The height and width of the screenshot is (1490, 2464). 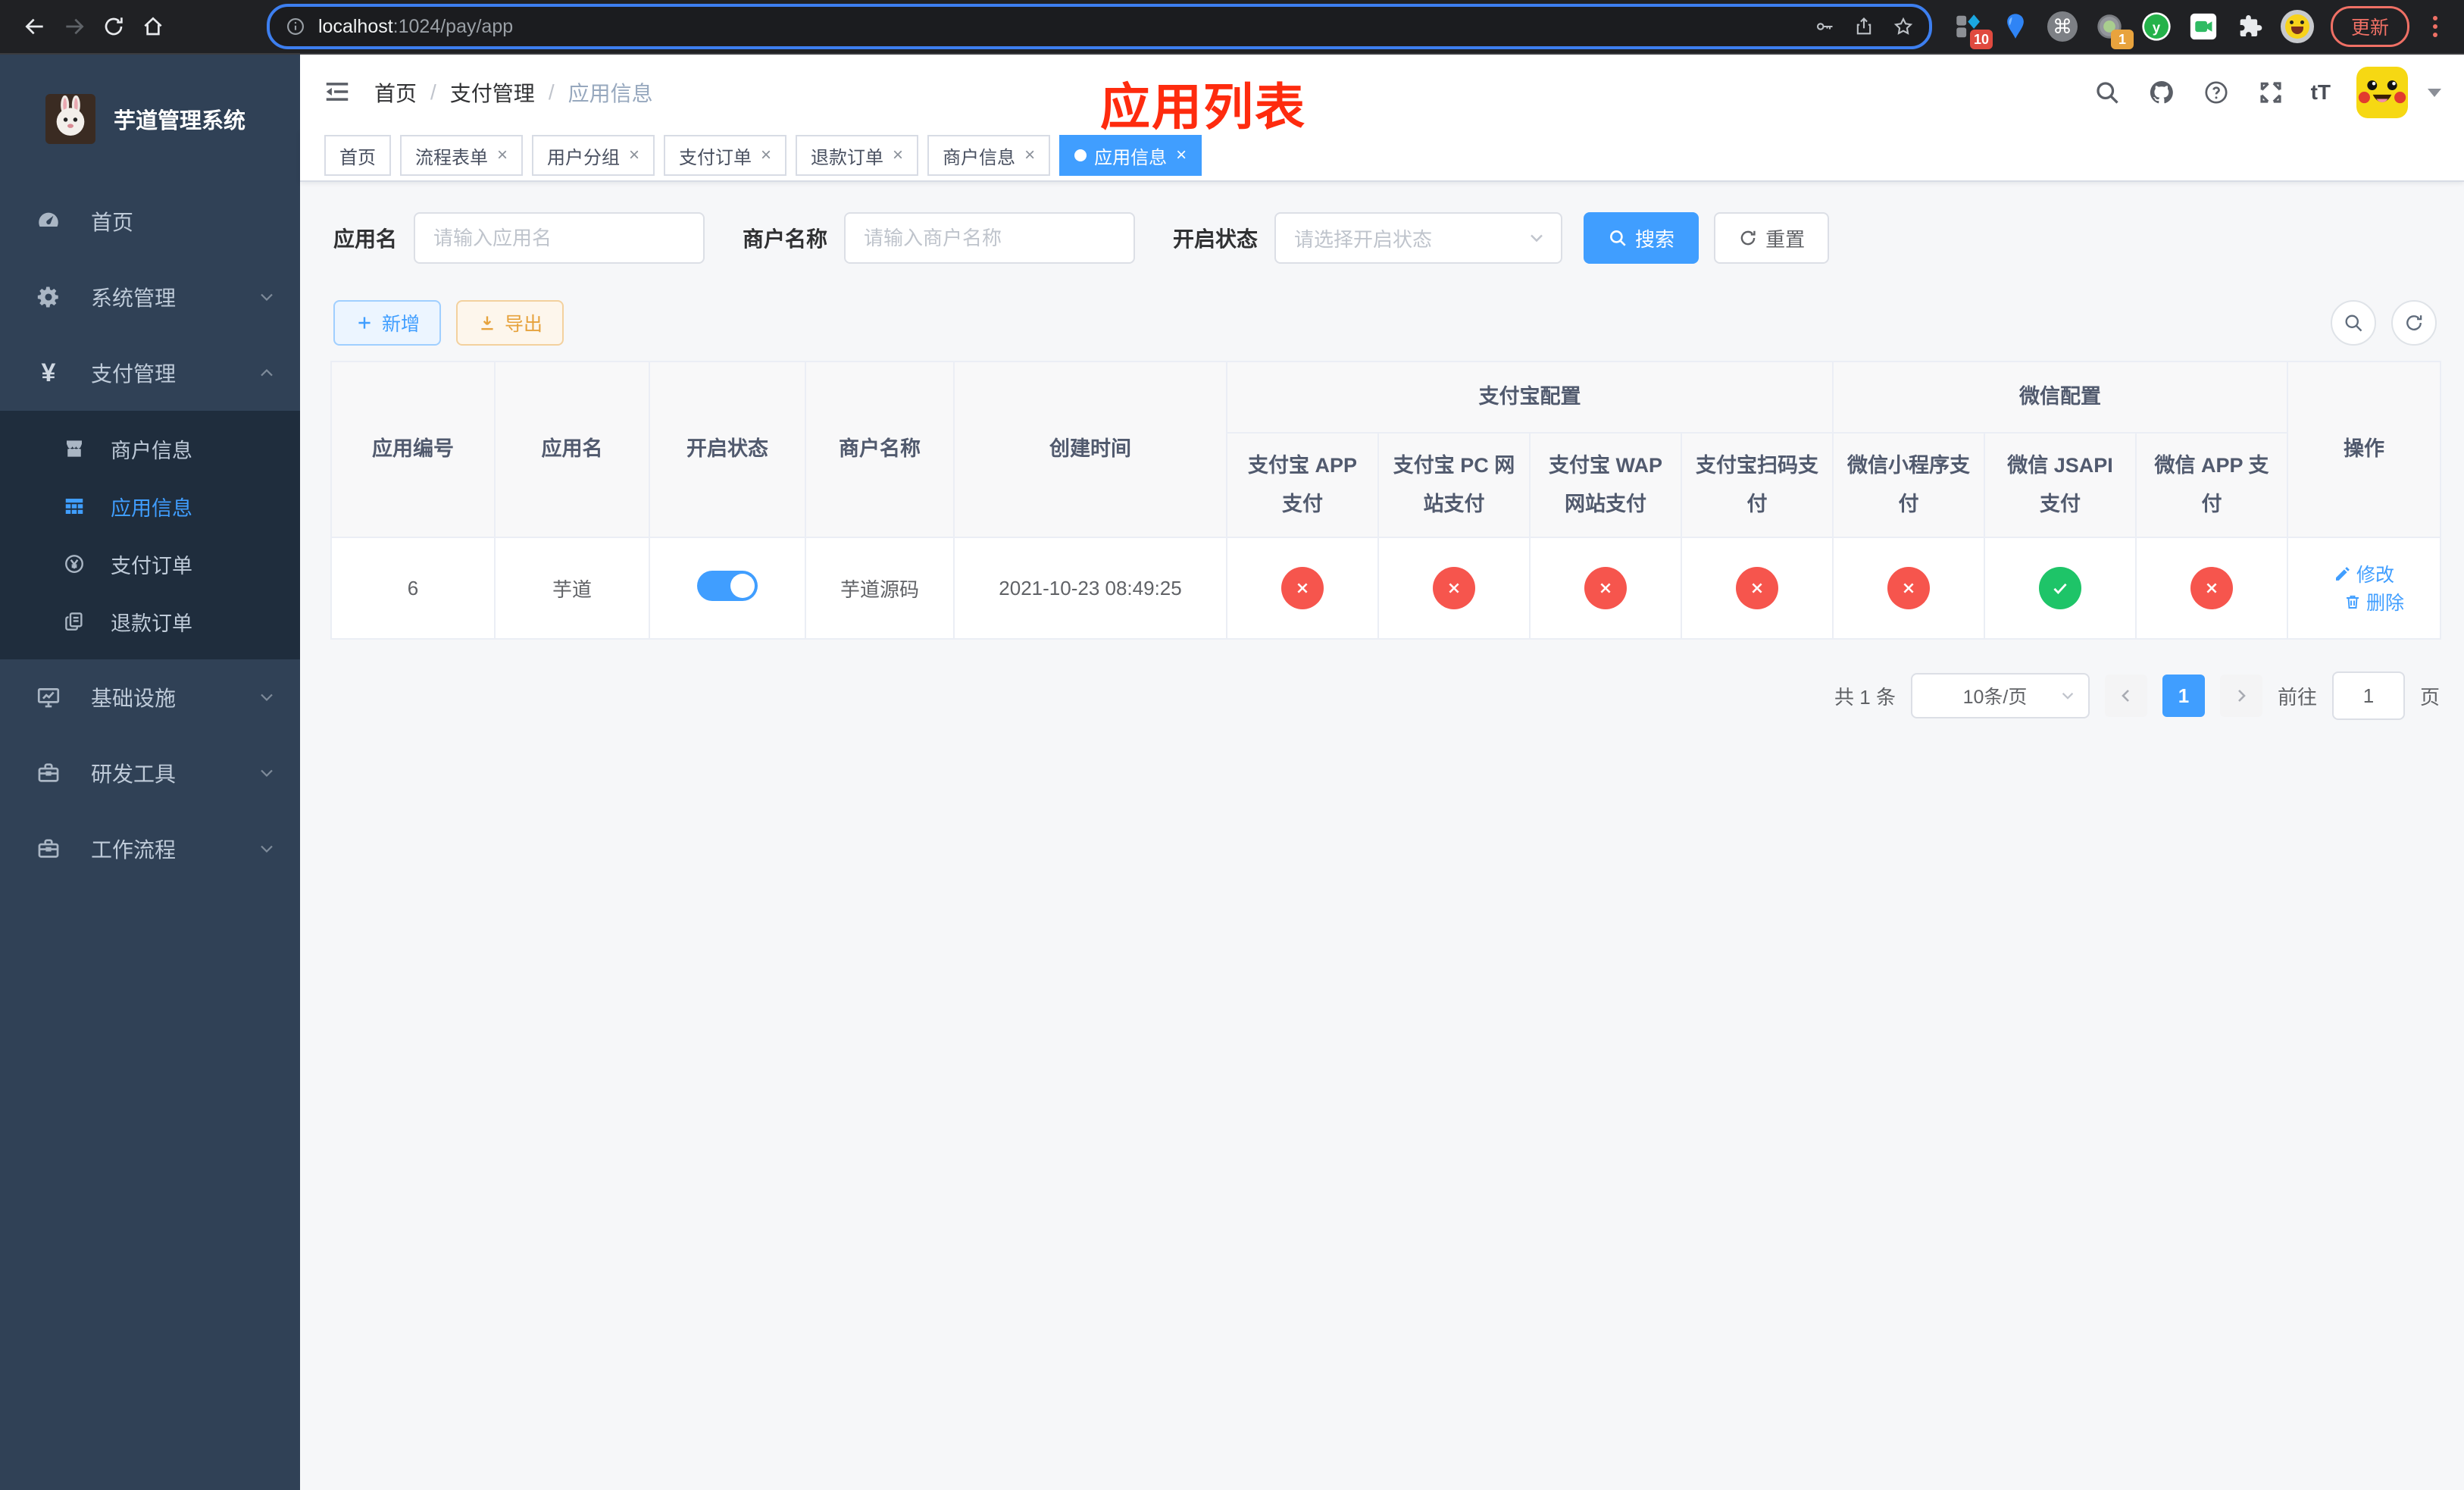 I want to click on profile-avatar-icon, so click(x=2297, y=27).